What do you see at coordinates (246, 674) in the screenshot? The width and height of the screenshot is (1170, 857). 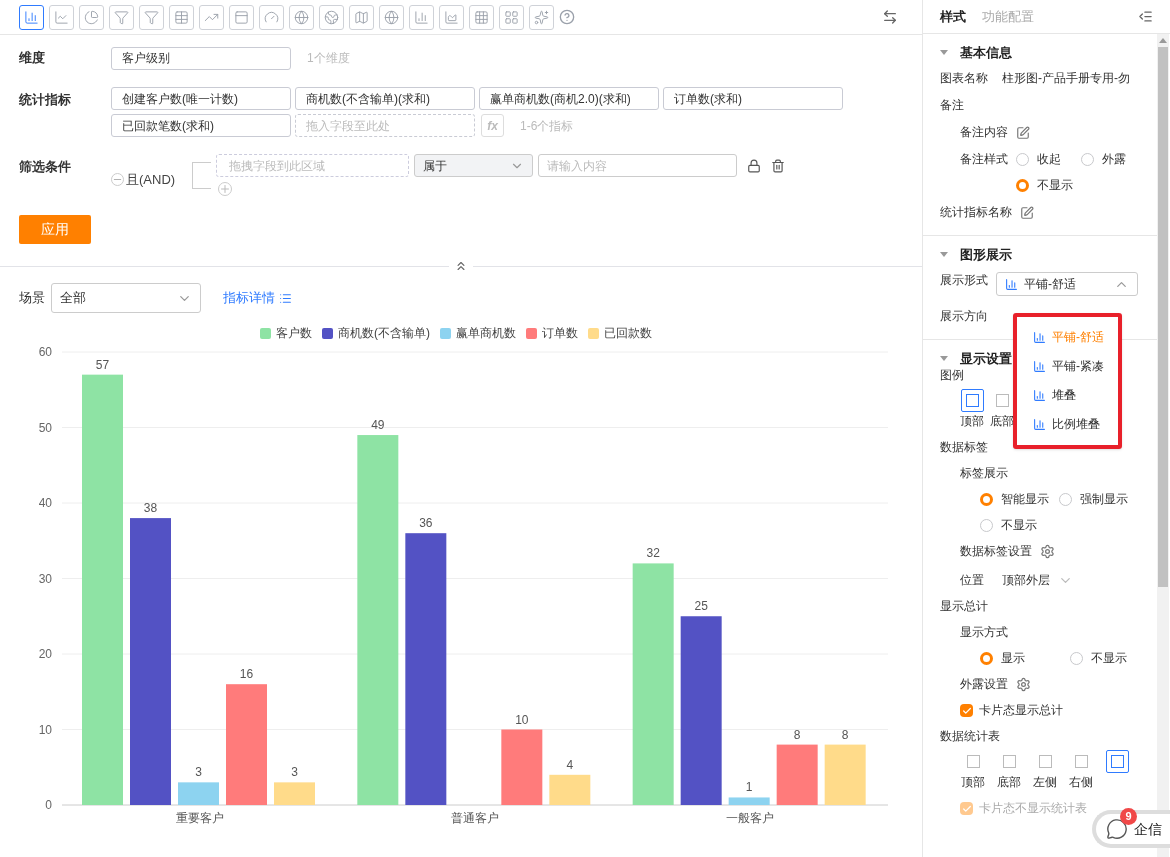 I see `bar-value-label: 16` at bounding box center [246, 674].